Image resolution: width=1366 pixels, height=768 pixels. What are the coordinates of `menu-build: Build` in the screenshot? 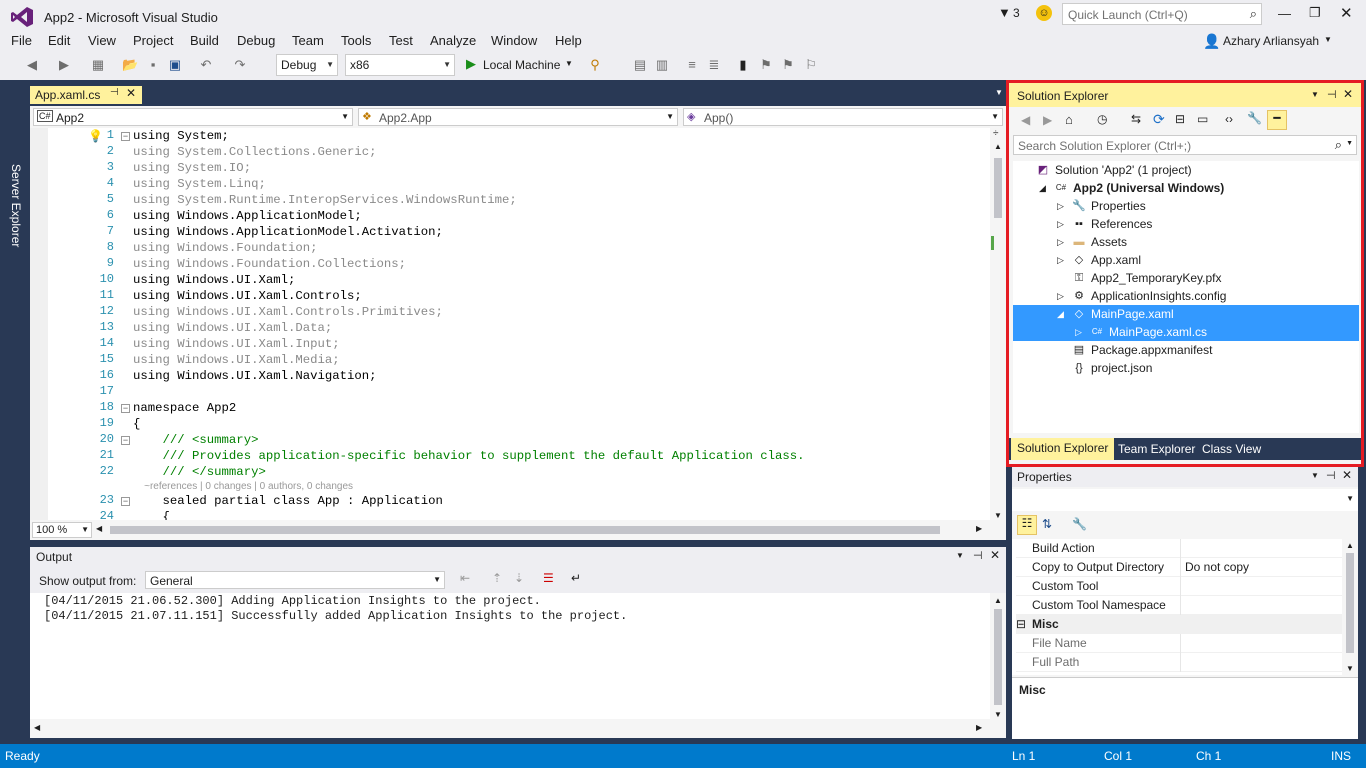 It's located at (204, 41).